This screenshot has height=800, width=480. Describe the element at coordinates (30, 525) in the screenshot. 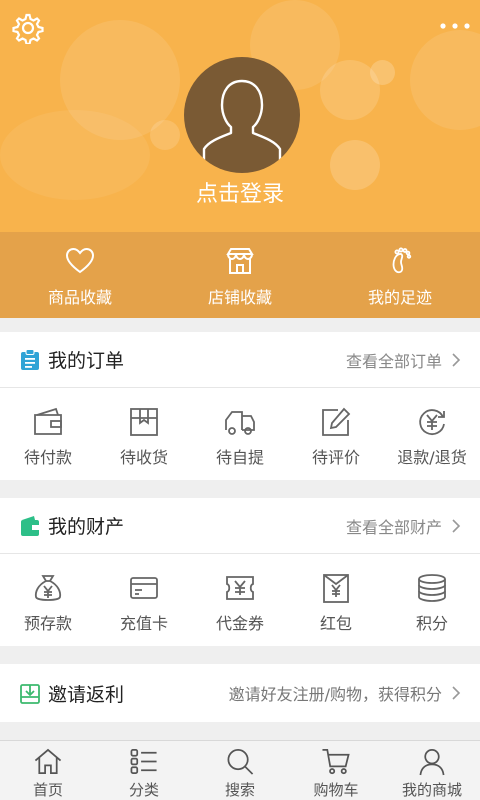

I see `wallet-green-icon` at that location.